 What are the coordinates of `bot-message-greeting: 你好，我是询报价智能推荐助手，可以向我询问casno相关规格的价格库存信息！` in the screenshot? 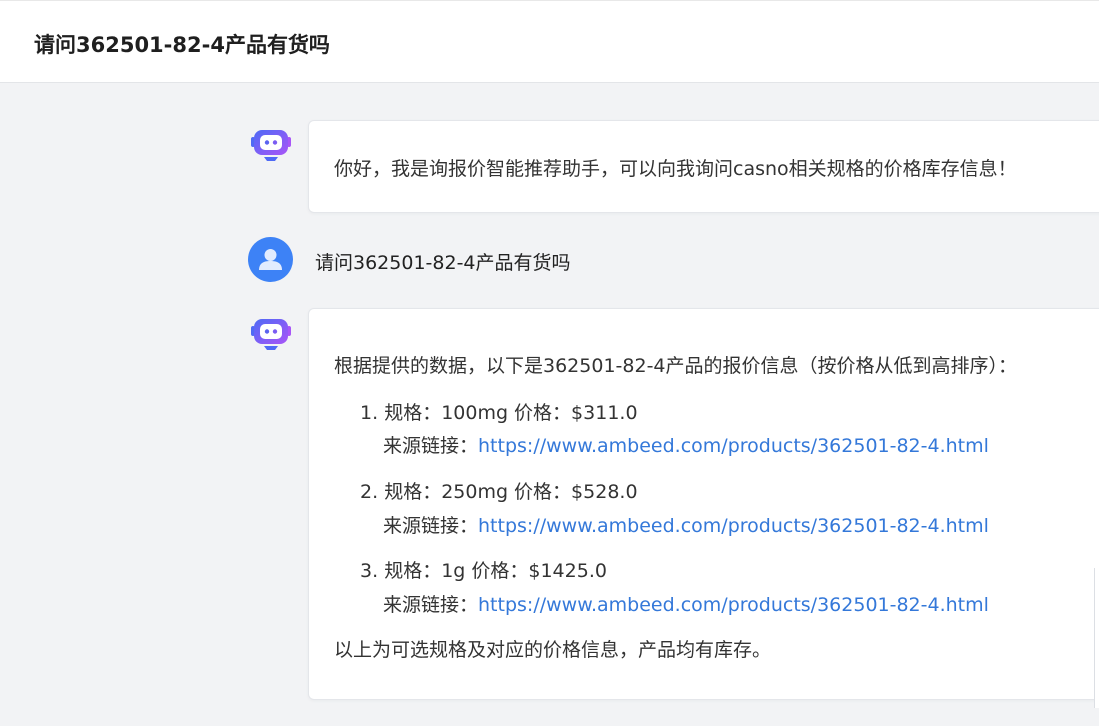 It's located at (703, 166).